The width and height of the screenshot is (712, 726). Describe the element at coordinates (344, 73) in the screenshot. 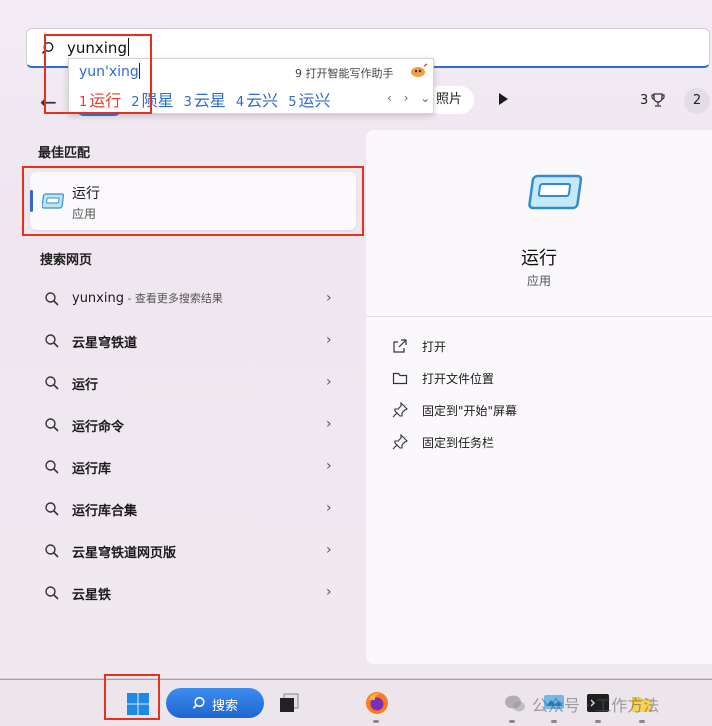

I see `ime-assist-link: 9 打开智能写作助手` at that location.